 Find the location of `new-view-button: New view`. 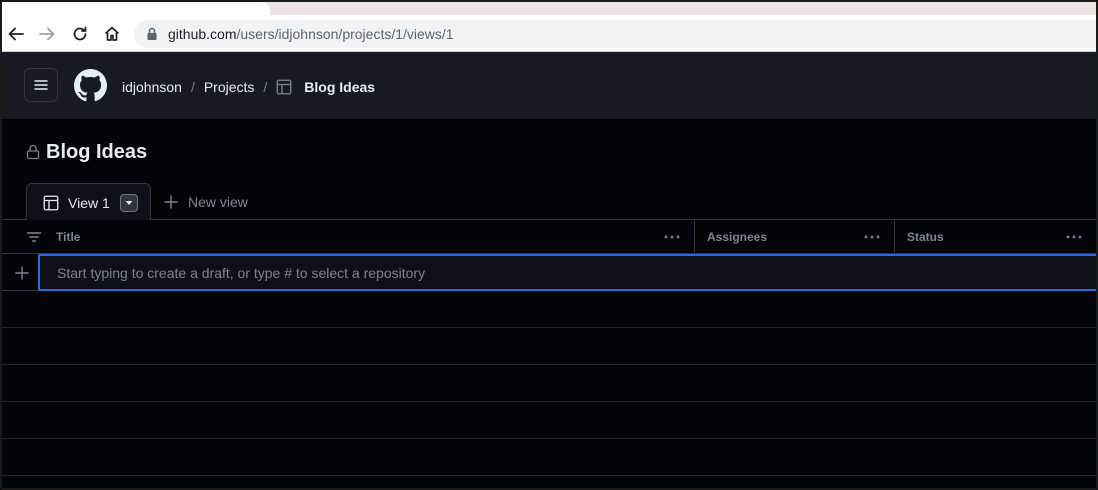

new-view-button: New view is located at coordinates (206, 202).